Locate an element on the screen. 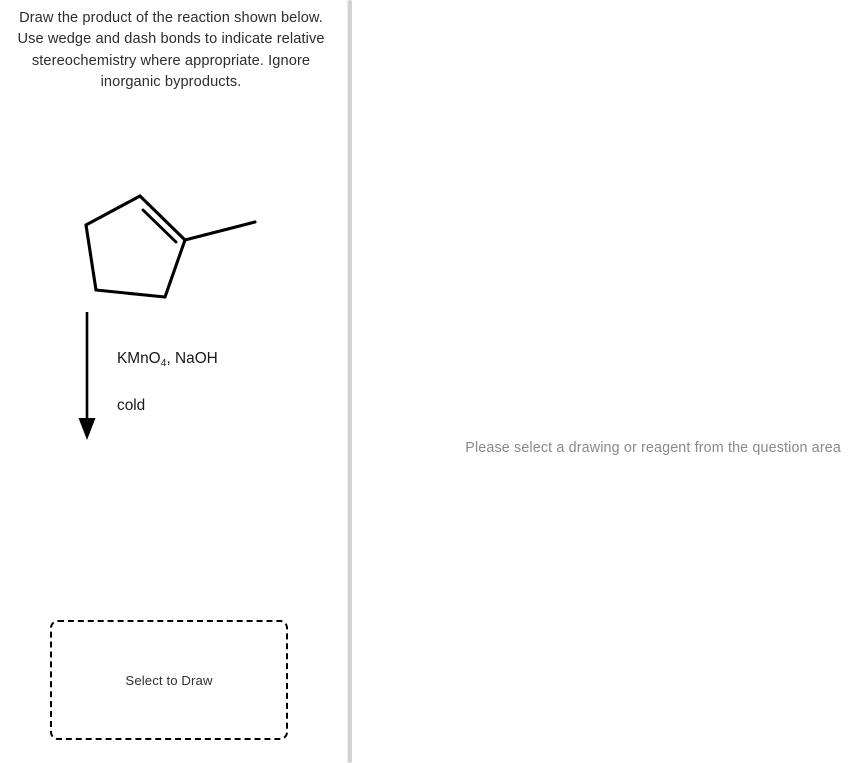  reactant-structure-1-methylcyclopentene is located at coordinates (155, 235).